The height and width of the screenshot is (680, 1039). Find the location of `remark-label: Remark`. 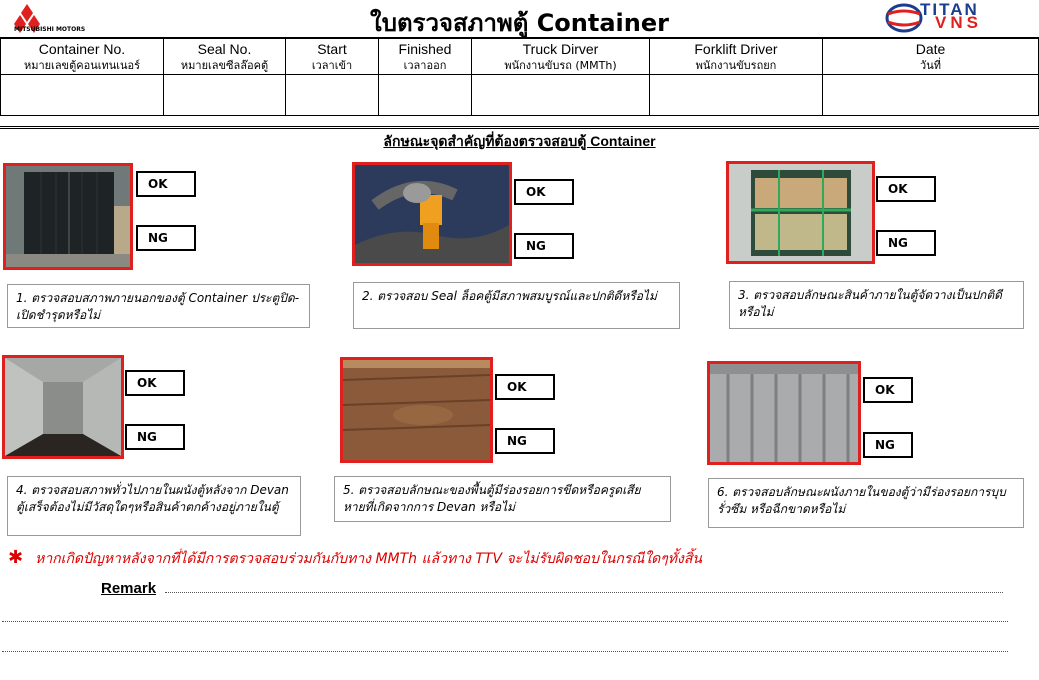

remark-label: Remark is located at coordinates (129, 588).